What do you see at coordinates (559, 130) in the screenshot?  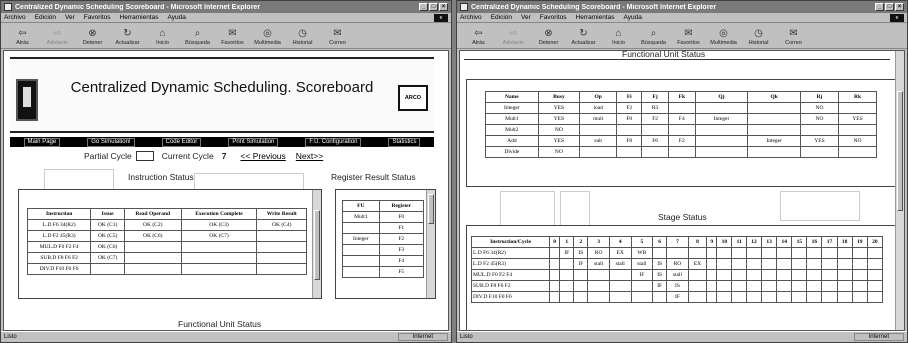 I see `table-cell: NO` at bounding box center [559, 130].